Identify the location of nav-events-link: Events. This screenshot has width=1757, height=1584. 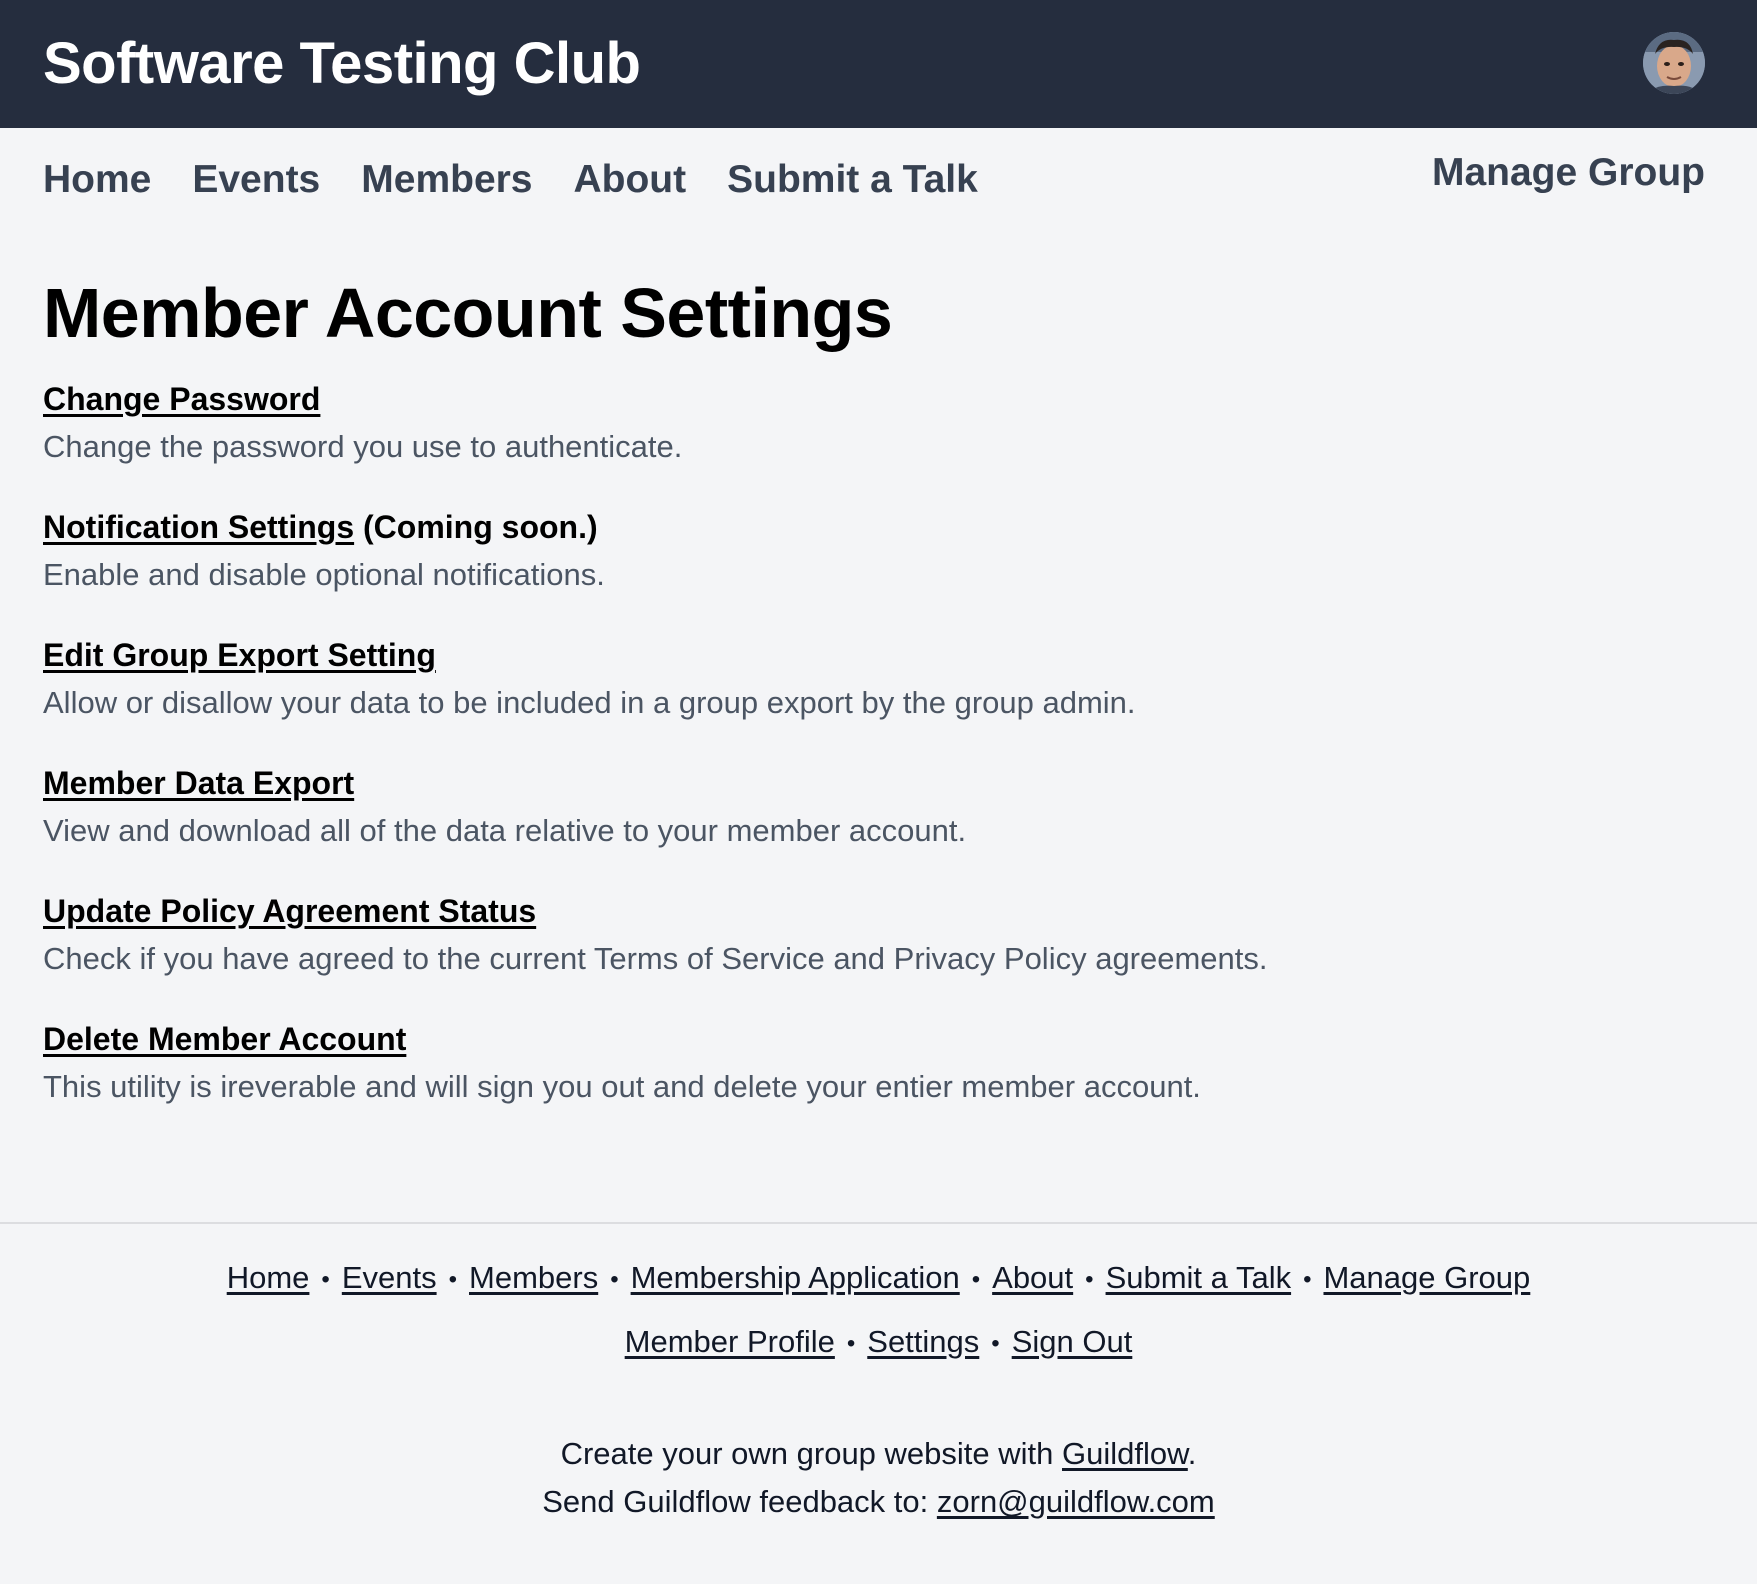
(256, 183).